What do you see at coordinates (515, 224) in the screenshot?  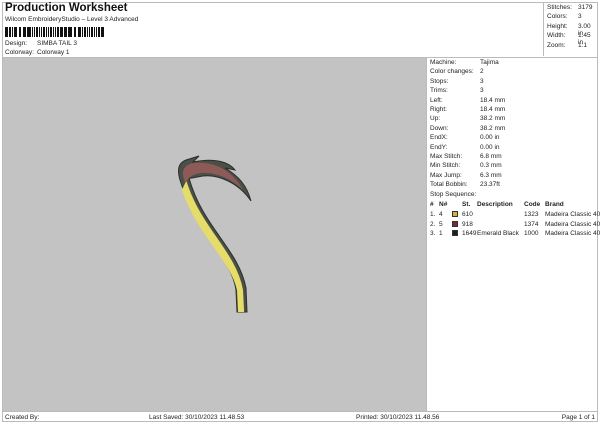 I see `stop-row: 2. 5 918 1374 Madeira Classic 40` at bounding box center [515, 224].